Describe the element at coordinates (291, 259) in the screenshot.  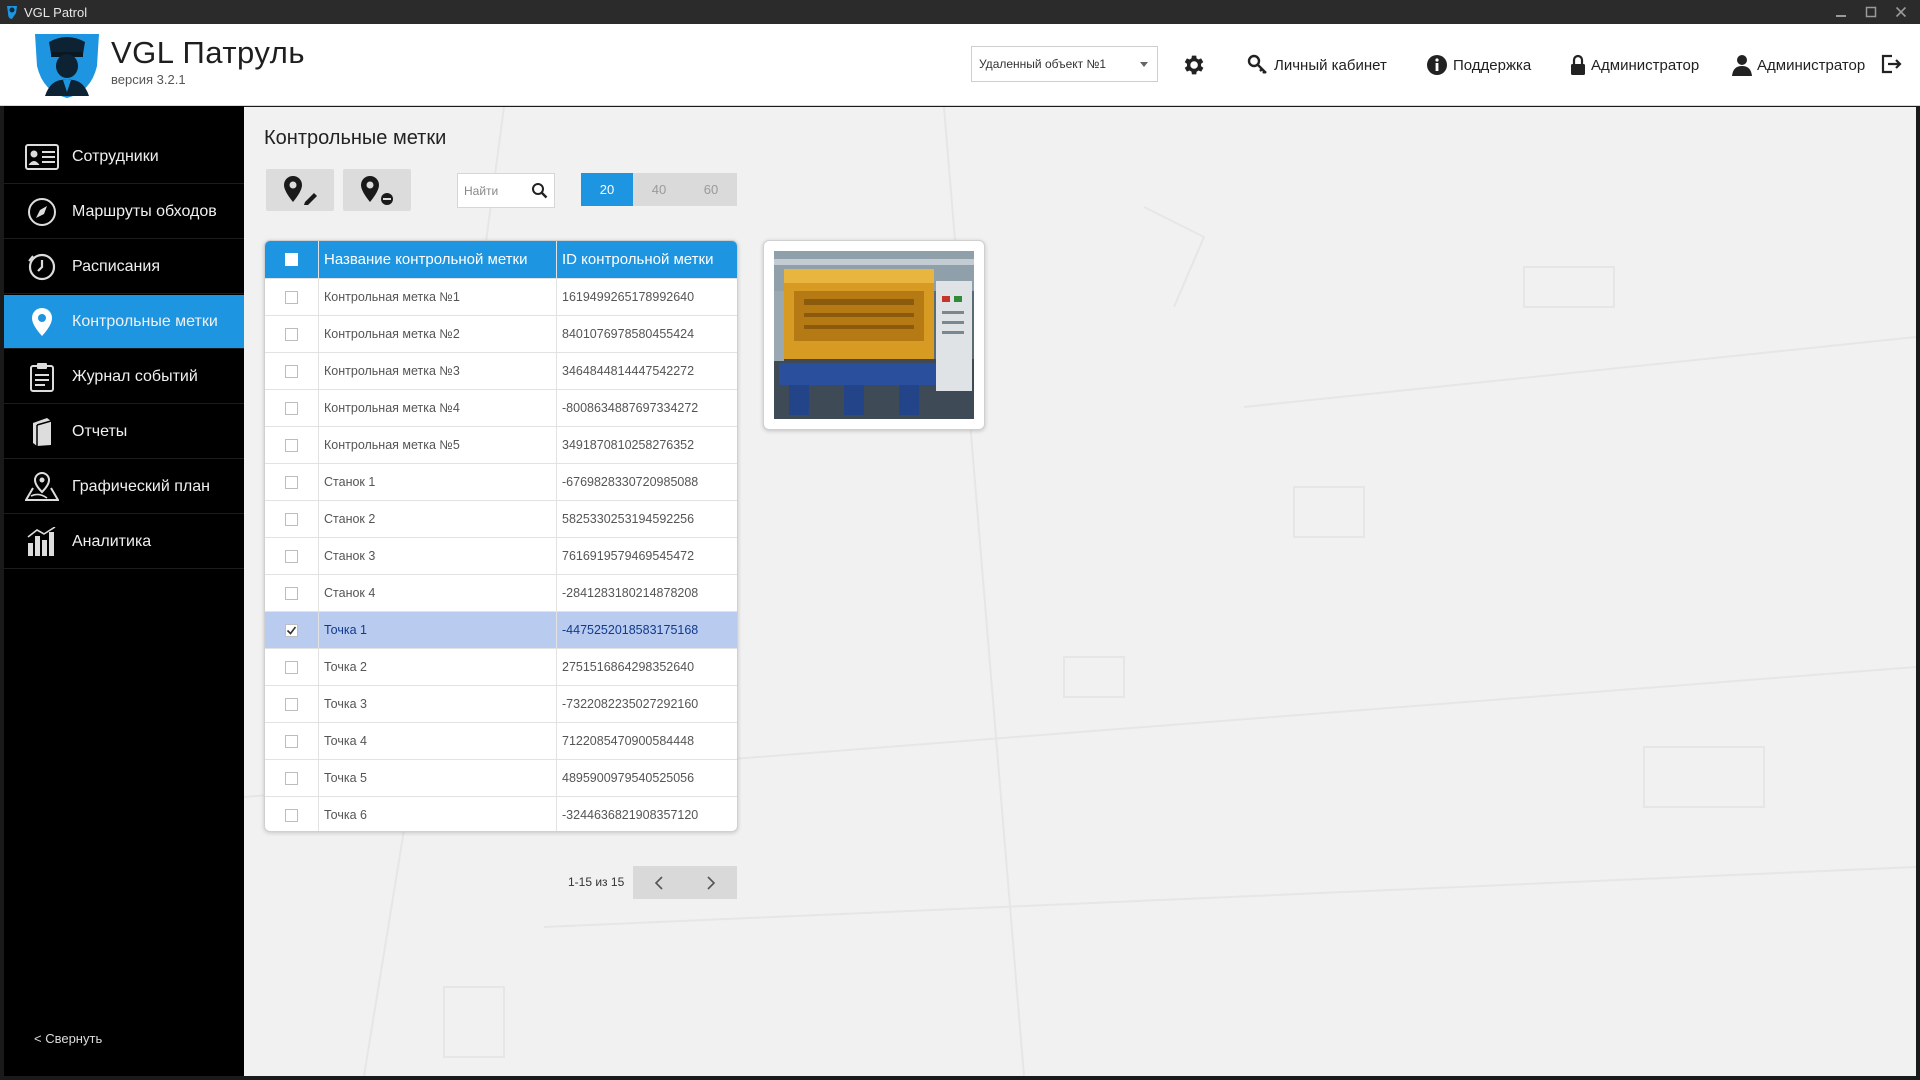
I see `select-all-checkbox` at that location.